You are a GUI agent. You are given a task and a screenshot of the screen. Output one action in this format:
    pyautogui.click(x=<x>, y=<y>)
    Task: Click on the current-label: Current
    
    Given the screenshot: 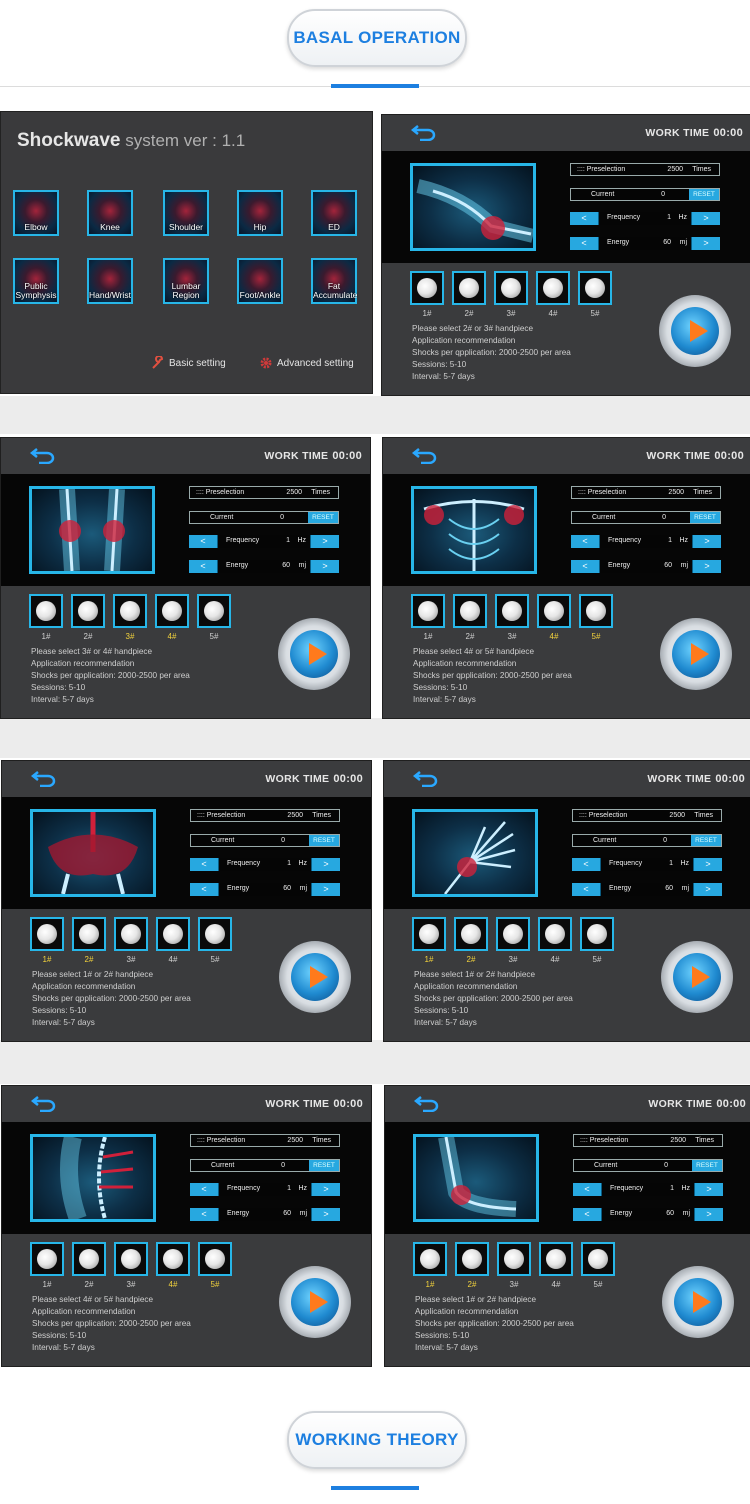 What is the action you would take?
    pyautogui.click(x=604, y=517)
    